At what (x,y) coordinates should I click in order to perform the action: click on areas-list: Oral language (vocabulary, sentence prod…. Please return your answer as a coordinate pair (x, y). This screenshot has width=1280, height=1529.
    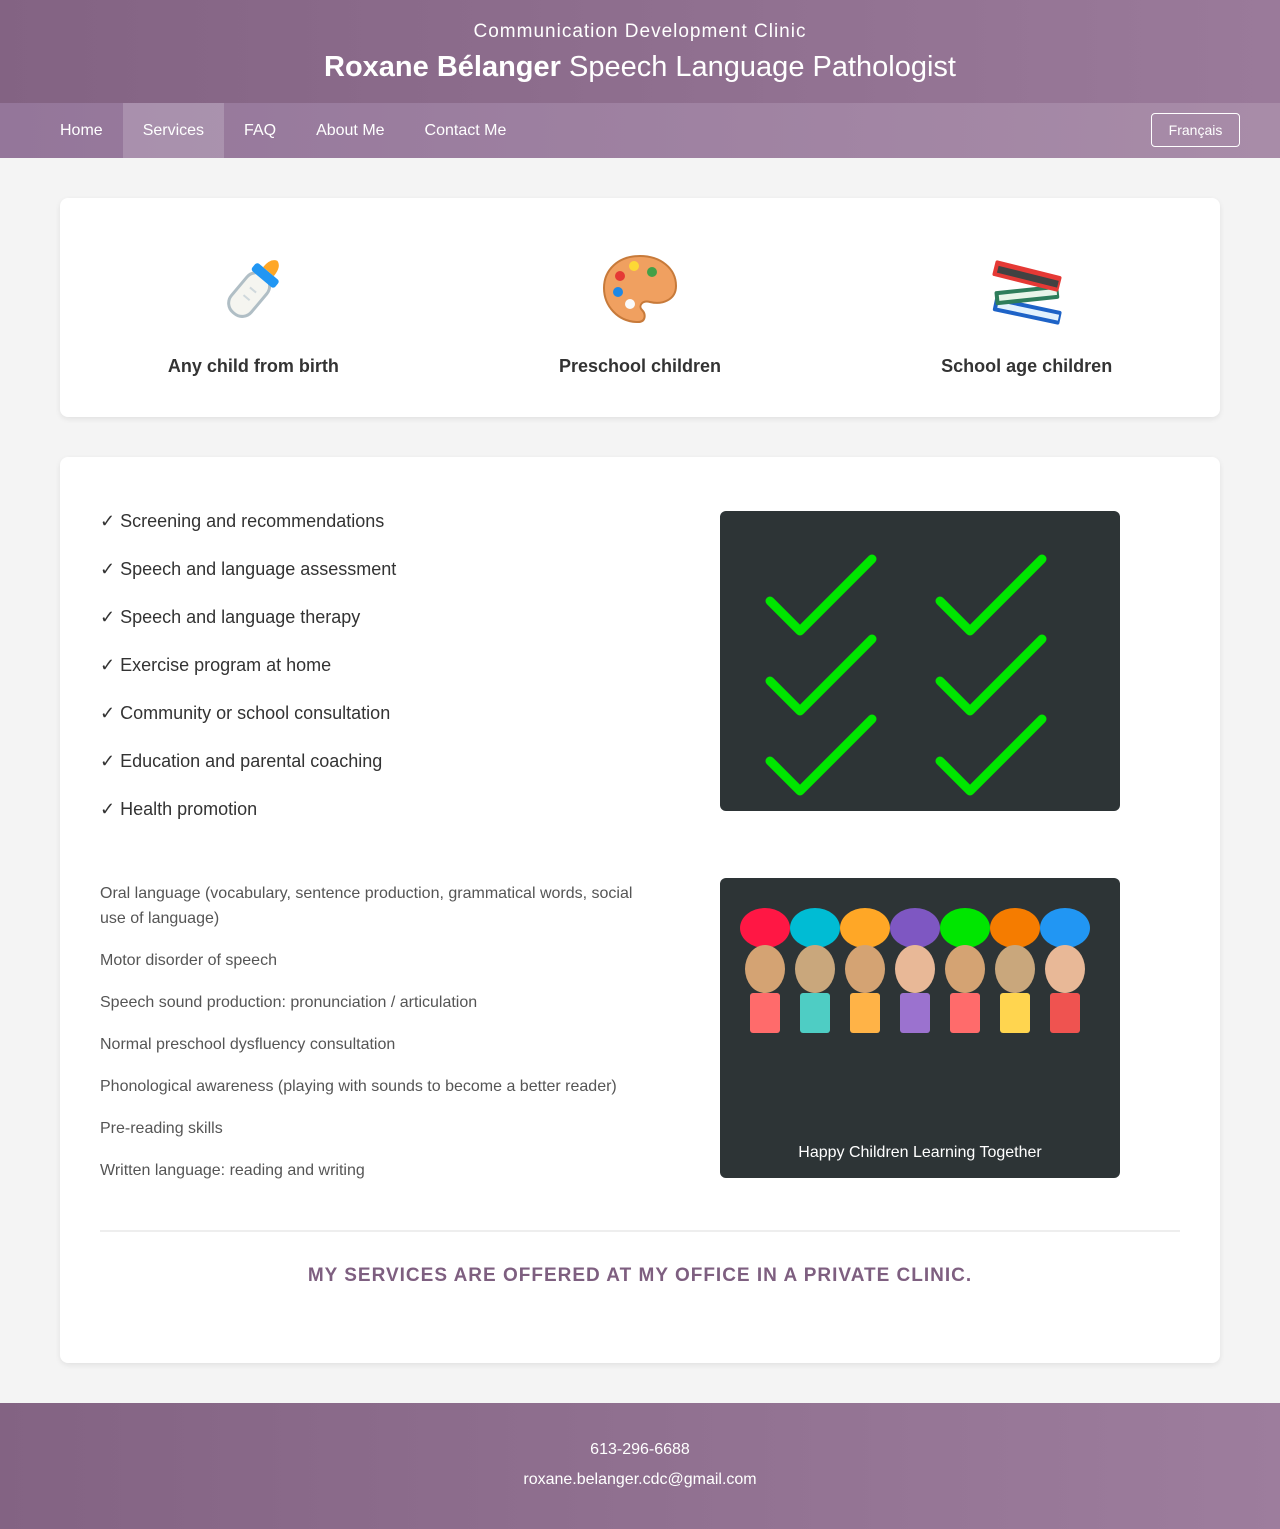
    Looking at the image, I should click on (370, 1040).